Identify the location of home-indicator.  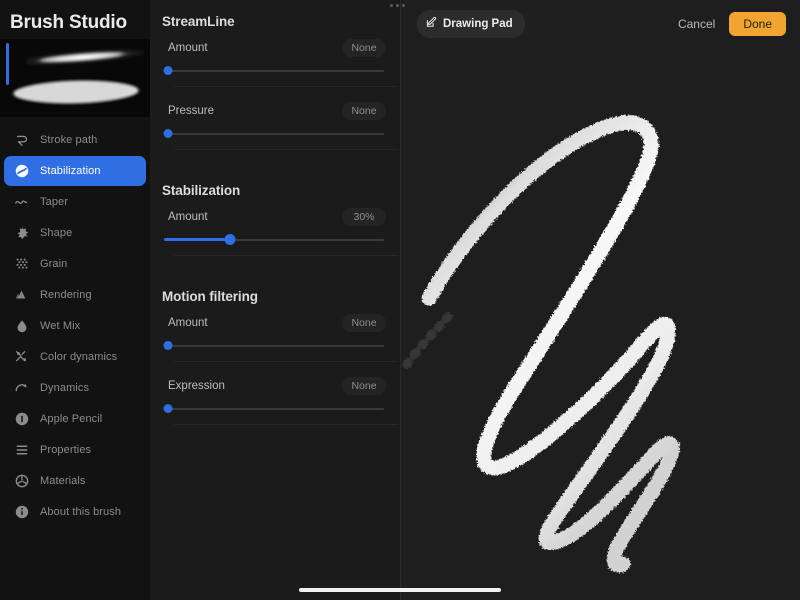
(400, 590).